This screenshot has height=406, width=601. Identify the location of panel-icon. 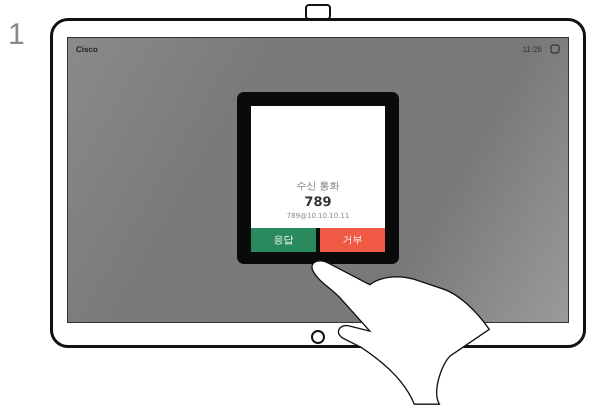
(555, 49).